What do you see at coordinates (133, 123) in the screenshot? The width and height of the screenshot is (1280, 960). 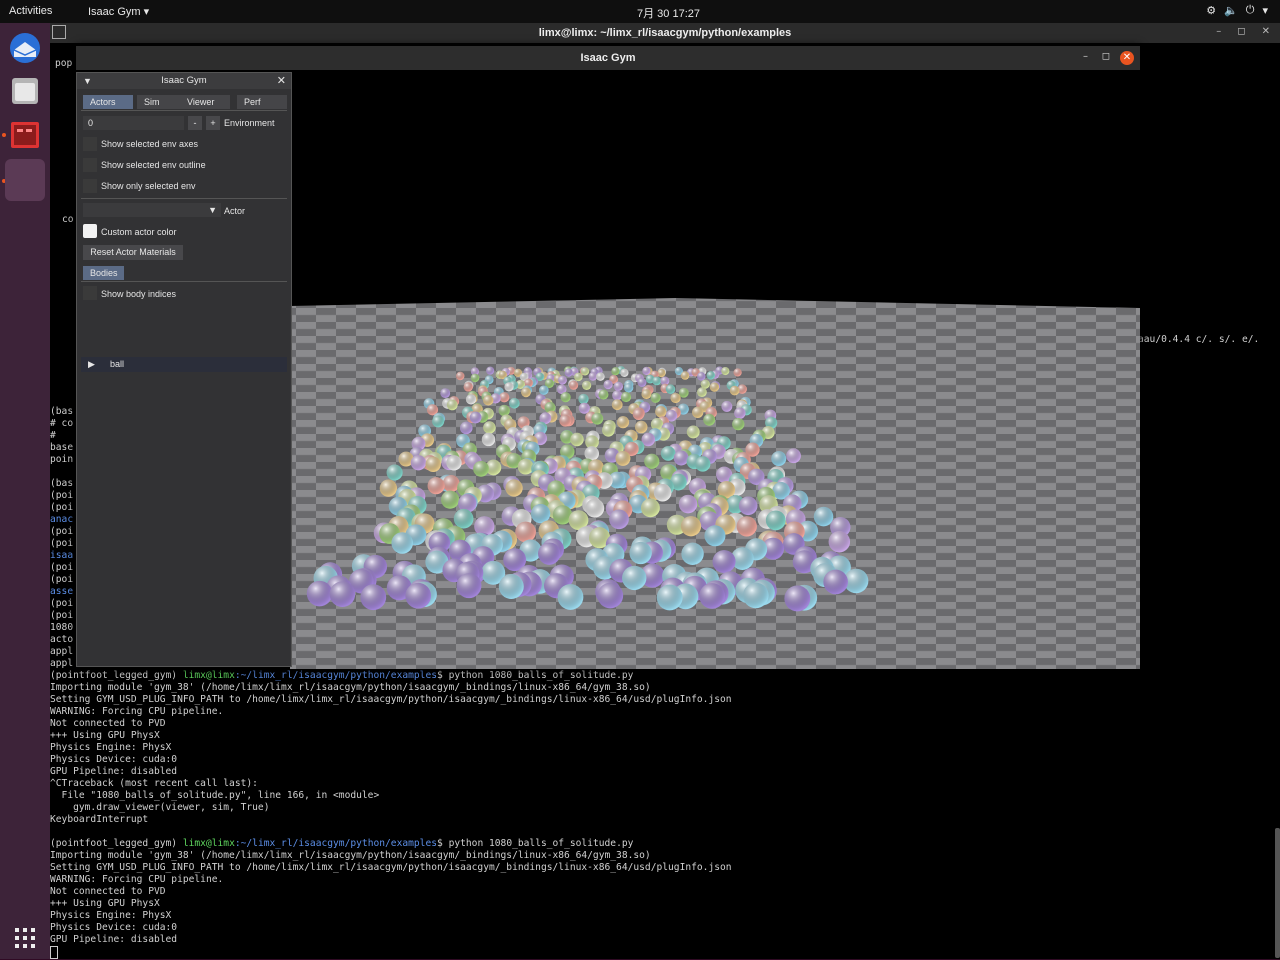 I see `environment-input: 0` at bounding box center [133, 123].